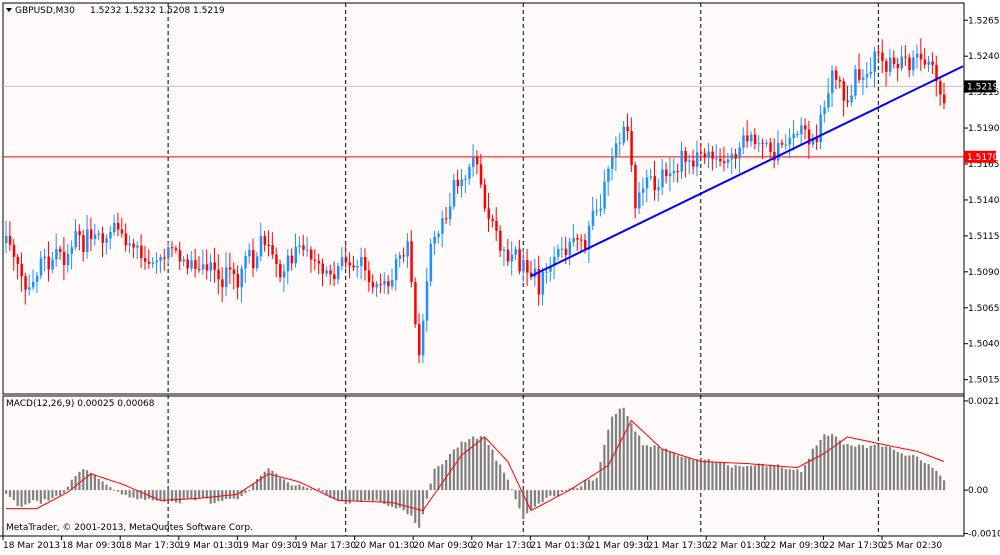 This screenshot has height=555, width=1000. What do you see at coordinates (984, 381) in the screenshot?
I see `price-tick-label: 1.5015` at bounding box center [984, 381].